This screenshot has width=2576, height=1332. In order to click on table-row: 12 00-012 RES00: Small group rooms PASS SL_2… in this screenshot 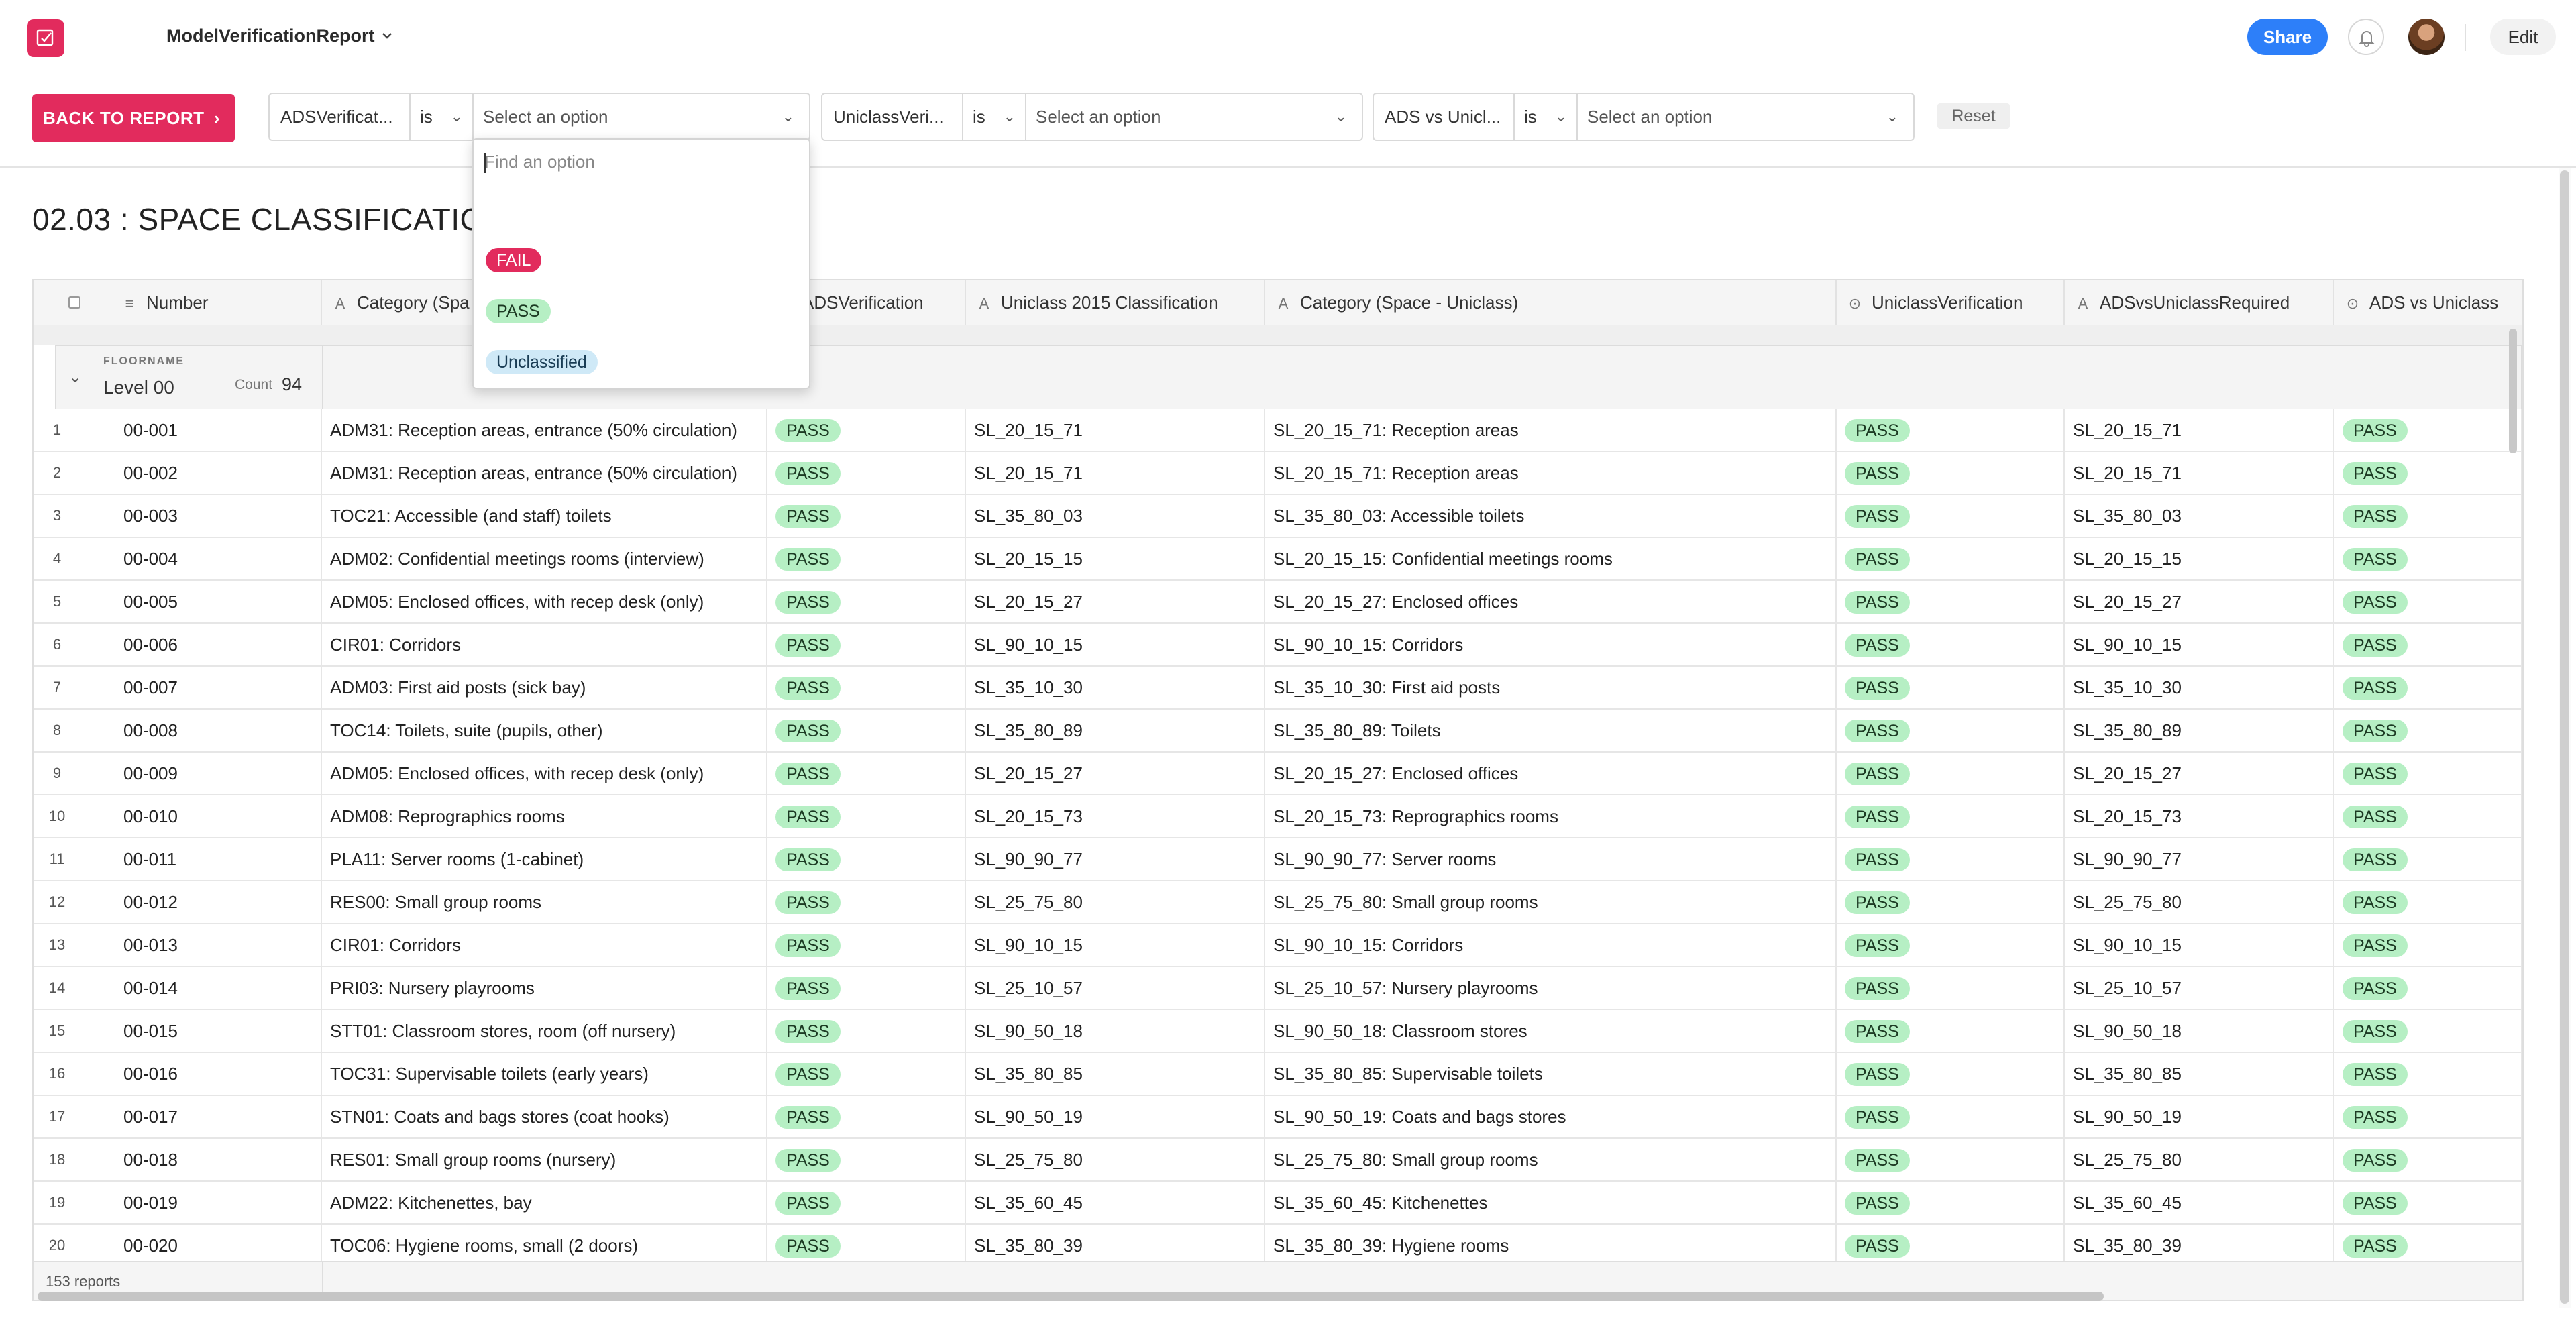, I will do `click(1278, 902)`.